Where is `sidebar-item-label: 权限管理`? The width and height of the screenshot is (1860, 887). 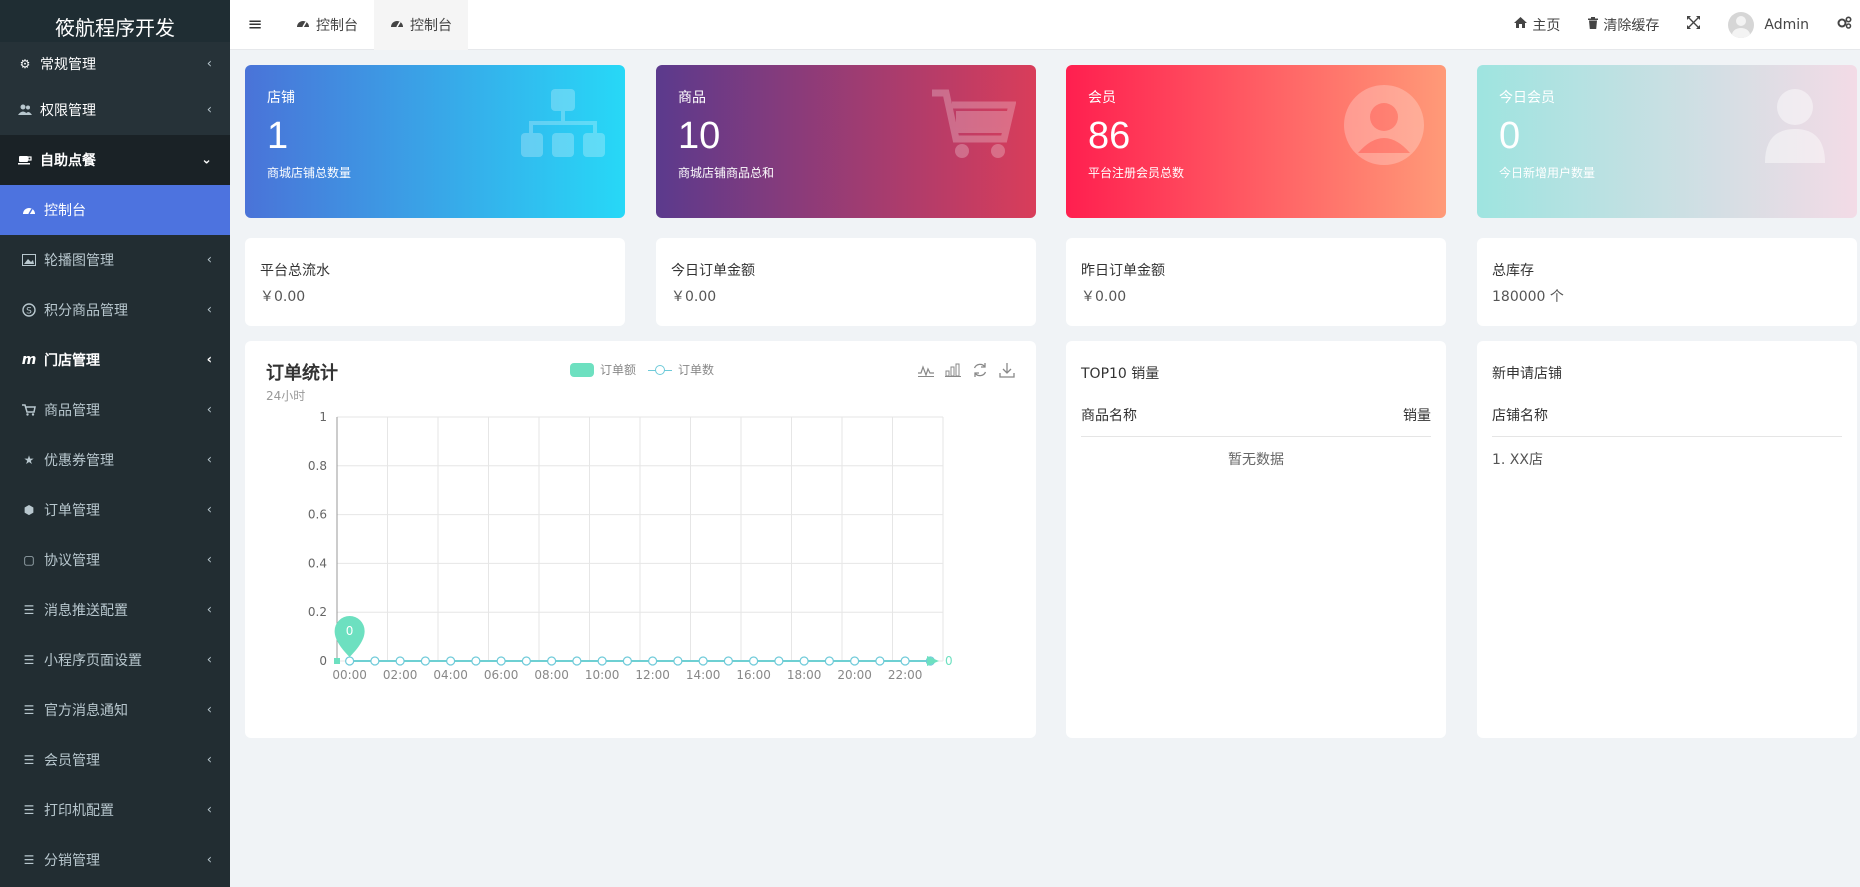
sidebar-item-label: 权限管理 is located at coordinates (68, 111).